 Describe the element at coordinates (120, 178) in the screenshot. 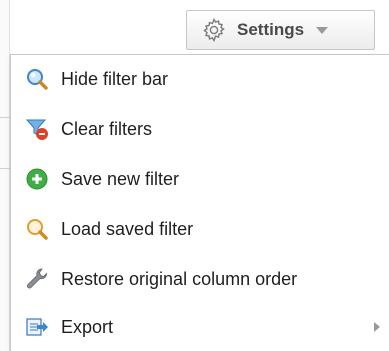

I see `menu-item-label: Save new filter` at that location.